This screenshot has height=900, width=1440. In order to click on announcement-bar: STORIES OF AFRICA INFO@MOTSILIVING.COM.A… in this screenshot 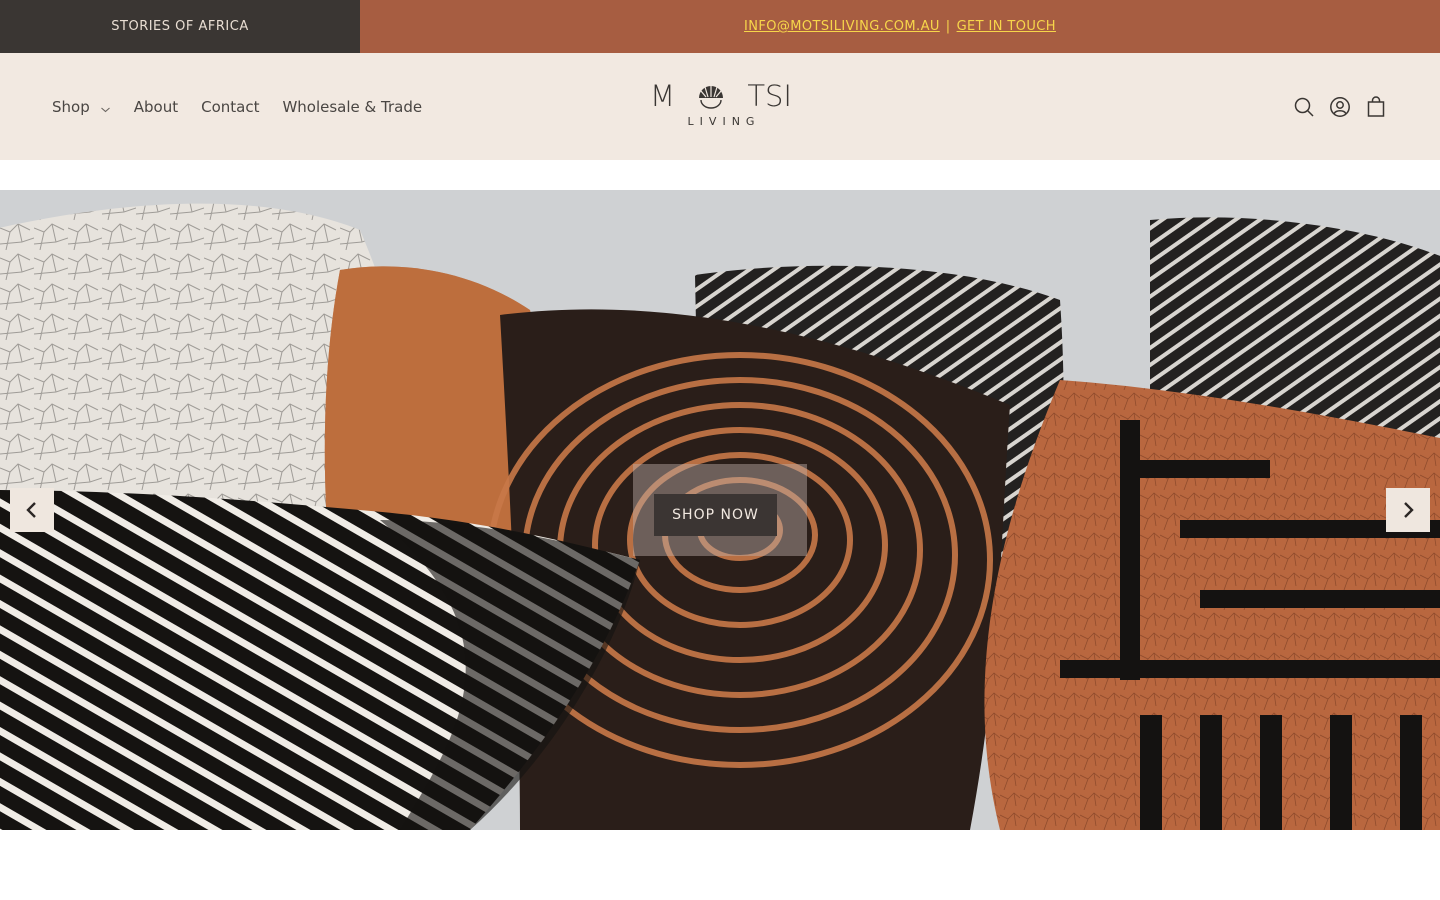, I will do `click(720, 26)`.